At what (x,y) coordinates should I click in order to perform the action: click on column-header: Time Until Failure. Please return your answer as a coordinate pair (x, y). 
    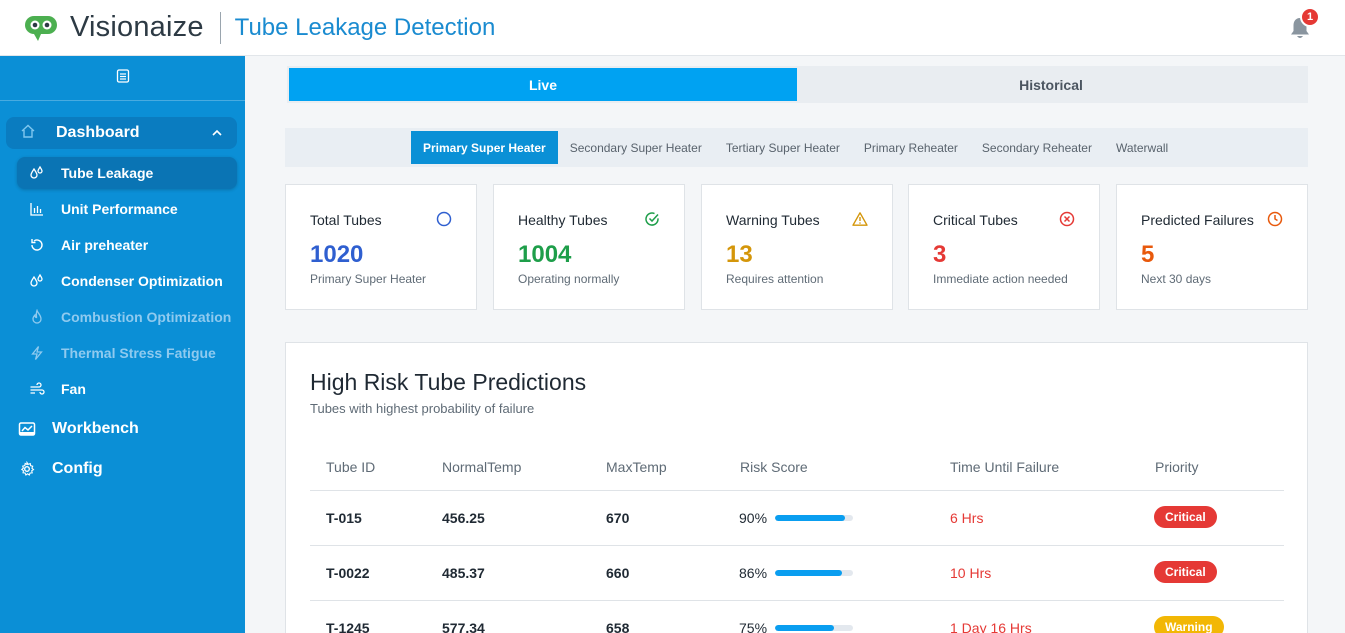
    Looking at the image, I should click on (1004, 467).